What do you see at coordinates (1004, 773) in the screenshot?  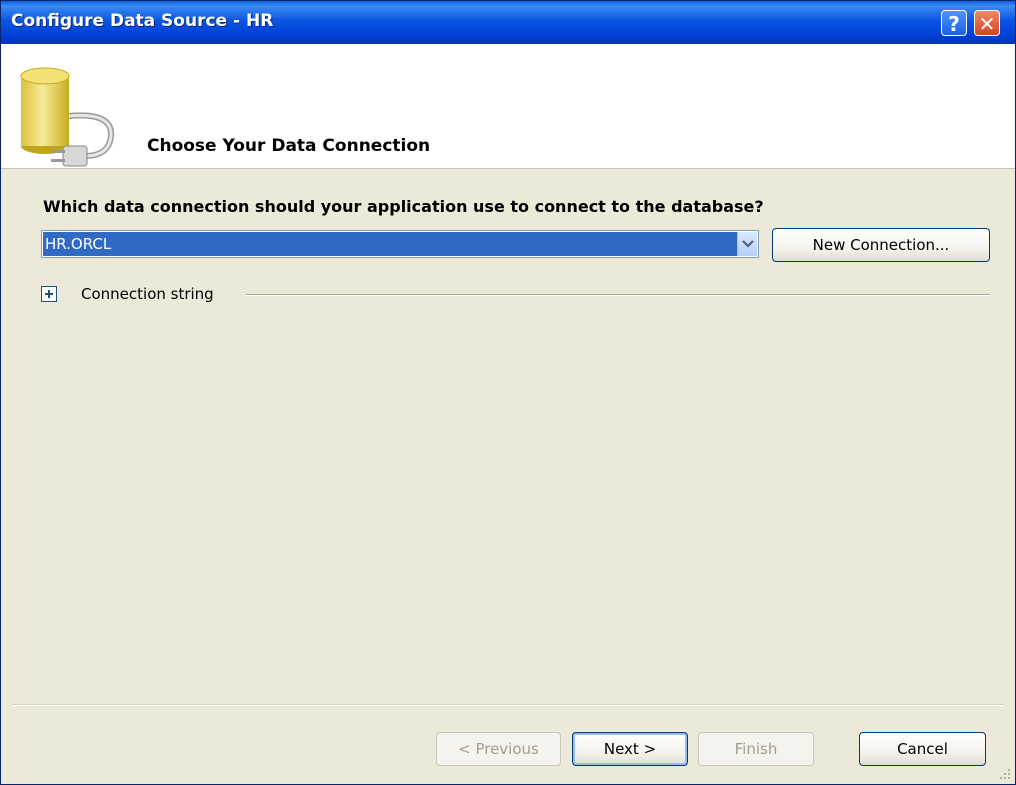 I see `resize-grip-icon` at bounding box center [1004, 773].